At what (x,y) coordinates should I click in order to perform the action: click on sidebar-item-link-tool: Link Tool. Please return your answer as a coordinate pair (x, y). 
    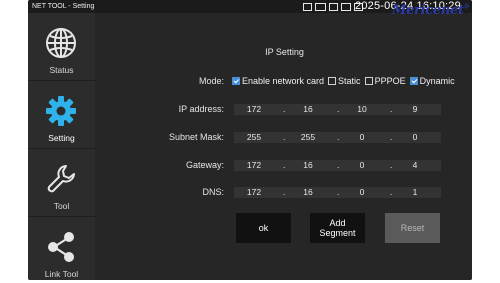
    Looking at the image, I should click on (61, 248).